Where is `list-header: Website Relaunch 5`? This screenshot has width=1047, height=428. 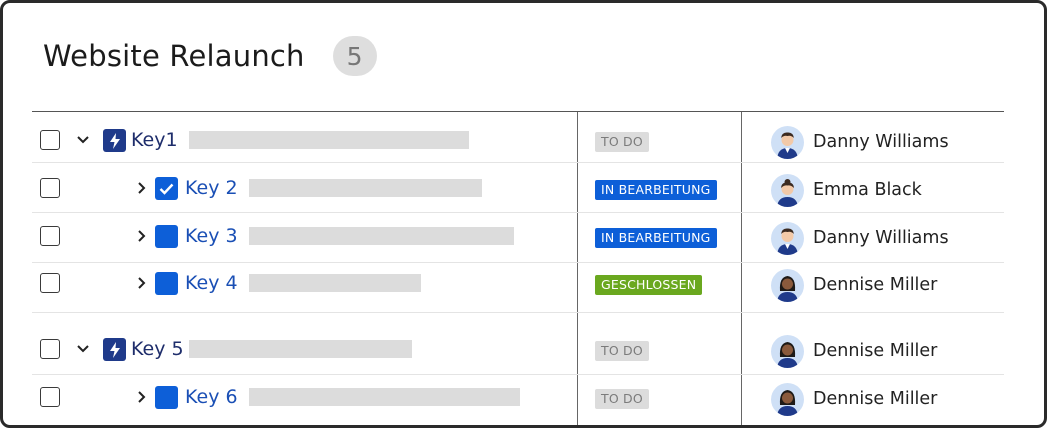
list-header: Website Relaunch 5 is located at coordinates (210, 56).